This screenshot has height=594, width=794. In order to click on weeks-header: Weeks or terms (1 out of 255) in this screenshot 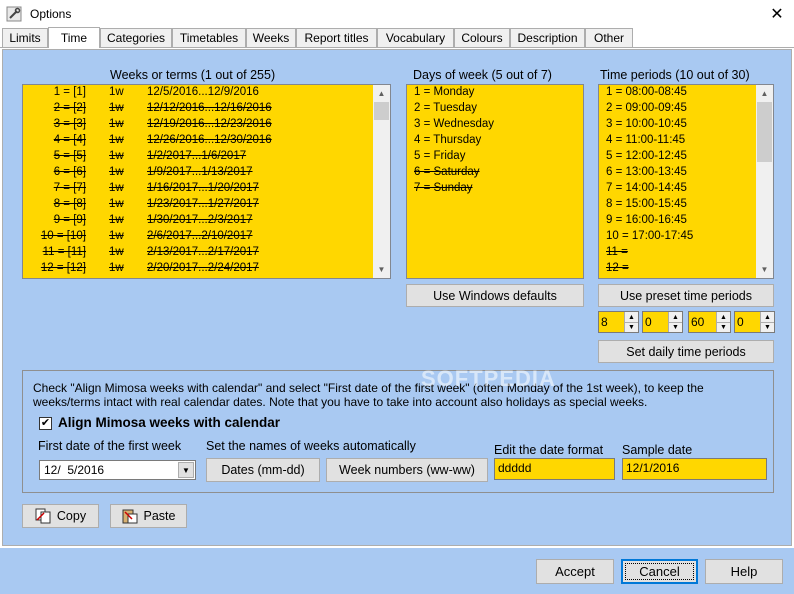, I will do `click(193, 75)`.